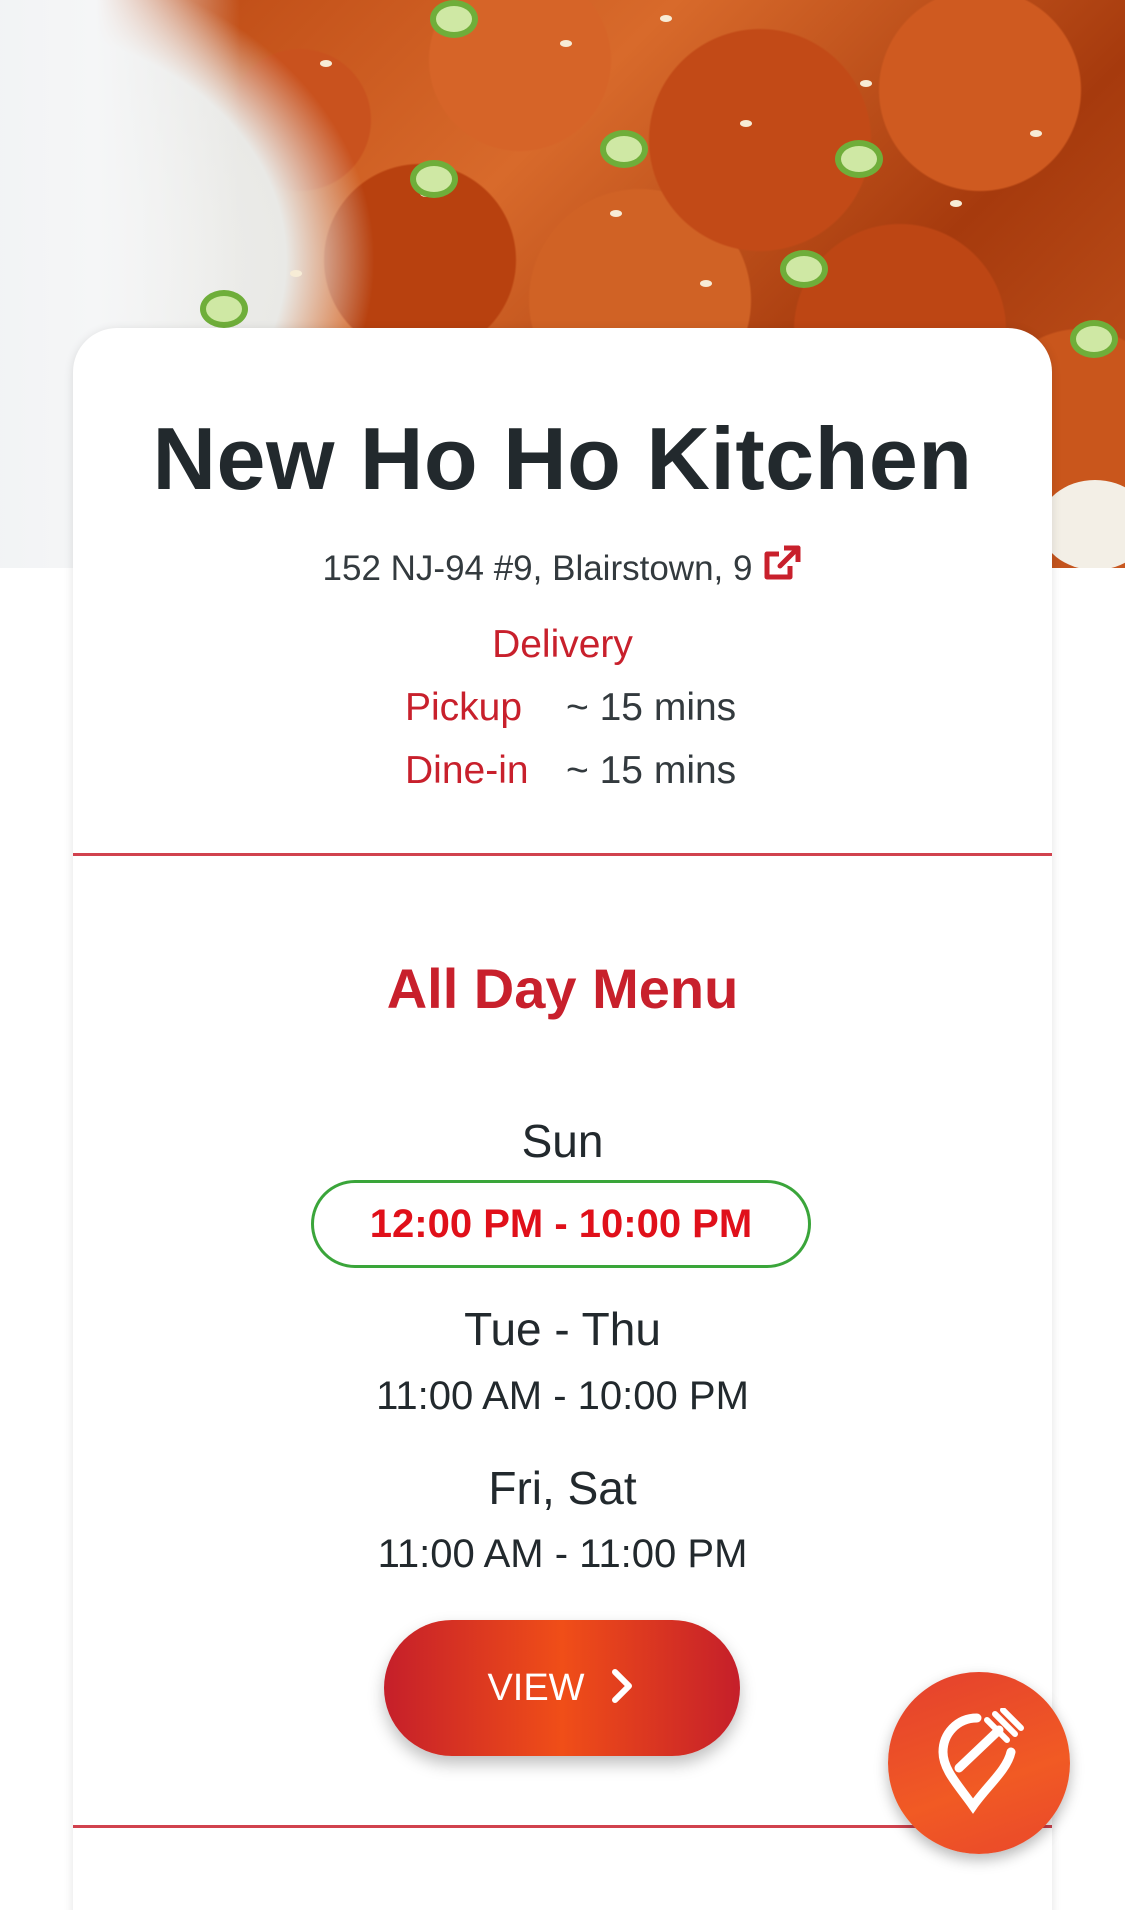  I want to click on schedule-hours-fri-sat: 11:00 AM - 11:00 PM, so click(562, 1554).